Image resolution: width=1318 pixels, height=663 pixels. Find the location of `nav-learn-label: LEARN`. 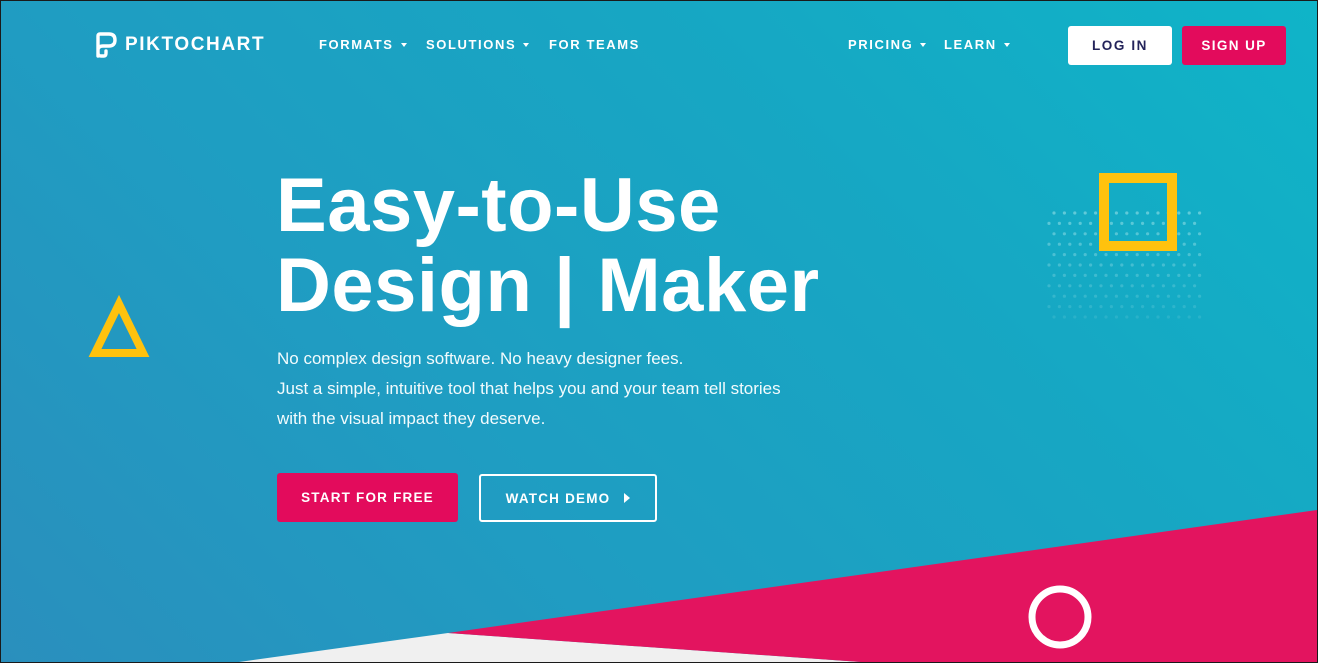

nav-learn-label: LEARN is located at coordinates (970, 44).